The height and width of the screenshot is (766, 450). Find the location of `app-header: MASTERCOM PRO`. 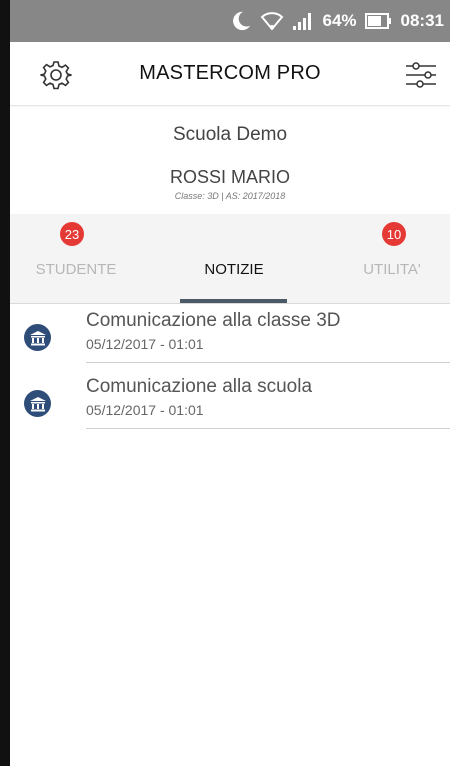

app-header: MASTERCOM PRO is located at coordinates (230, 74).